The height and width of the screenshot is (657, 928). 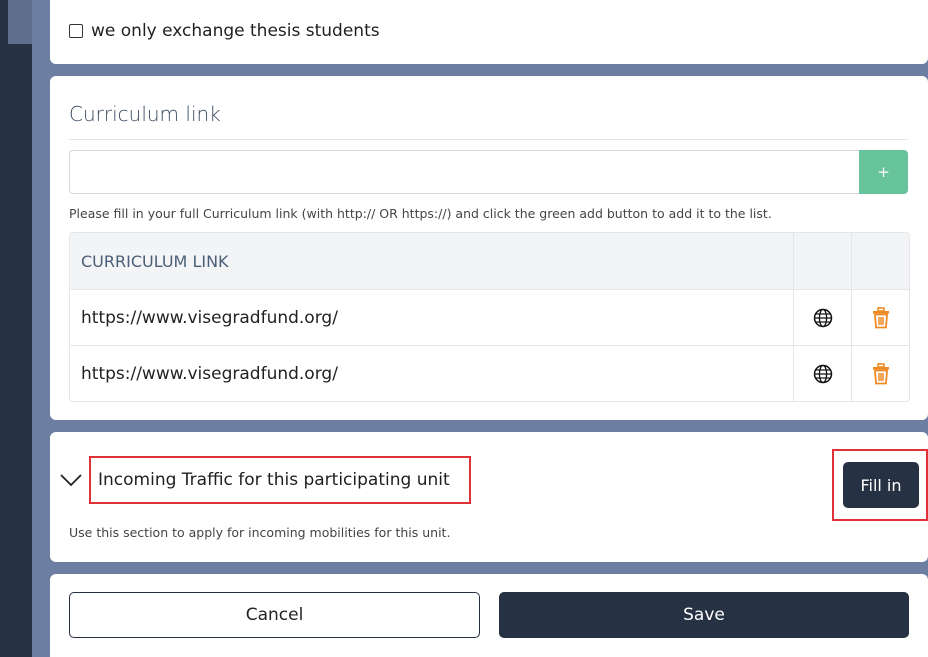 What do you see at coordinates (489, 615) in the screenshot?
I see `form-actions-card: Cancel Save` at bounding box center [489, 615].